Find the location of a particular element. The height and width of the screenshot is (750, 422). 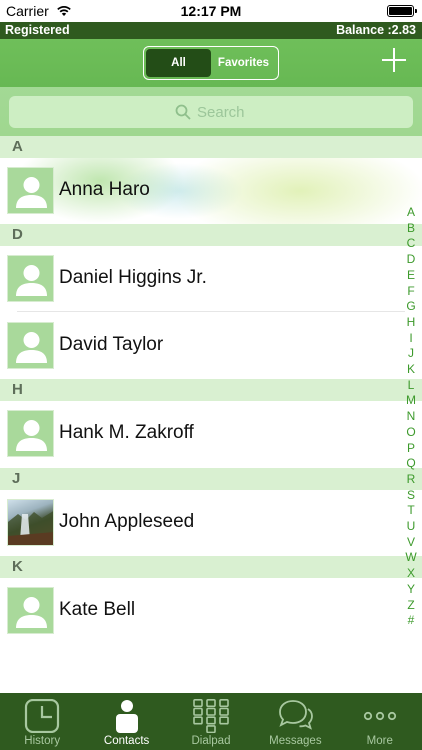

tab-contacts: Contacts is located at coordinates (126, 721).